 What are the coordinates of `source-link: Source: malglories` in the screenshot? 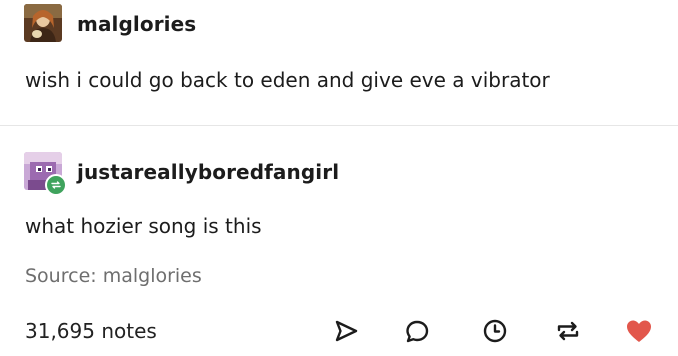 It's located at (113, 276).